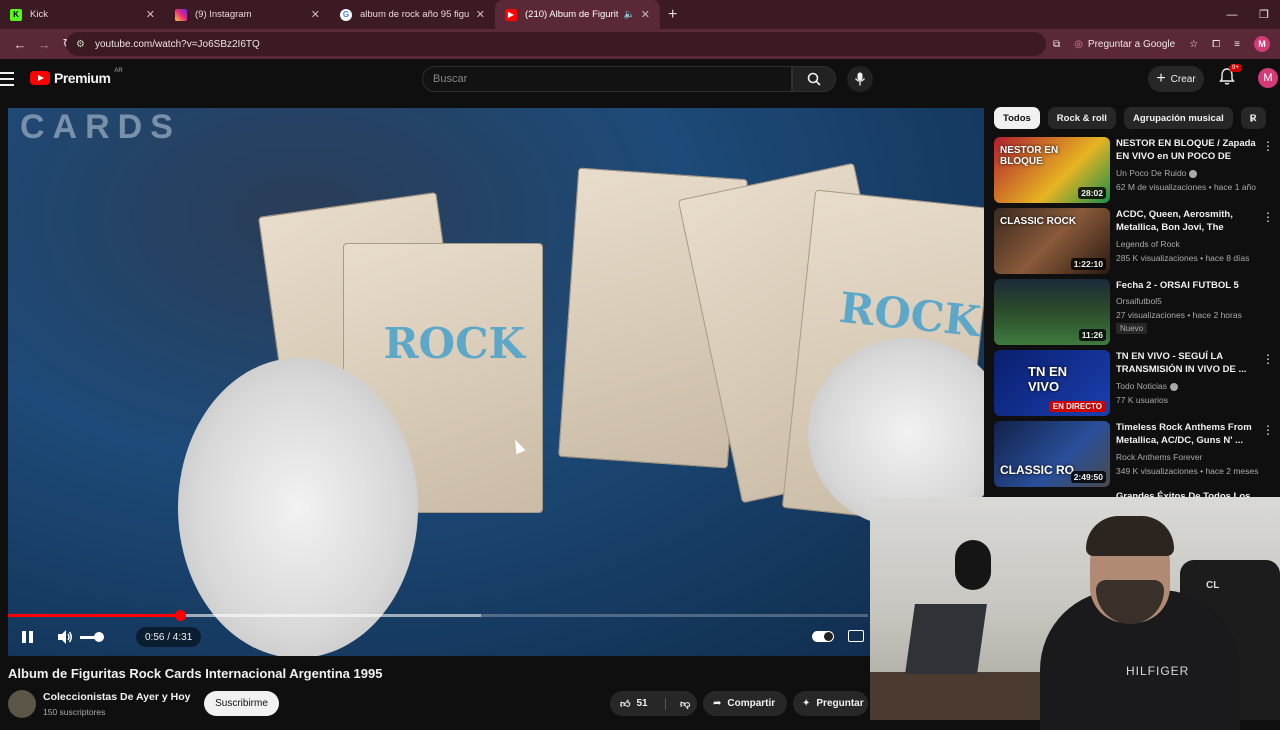 The width and height of the screenshot is (1280, 730). Describe the element at coordinates (16, 14) in the screenshot. I see `kick-icon: K` at that location.